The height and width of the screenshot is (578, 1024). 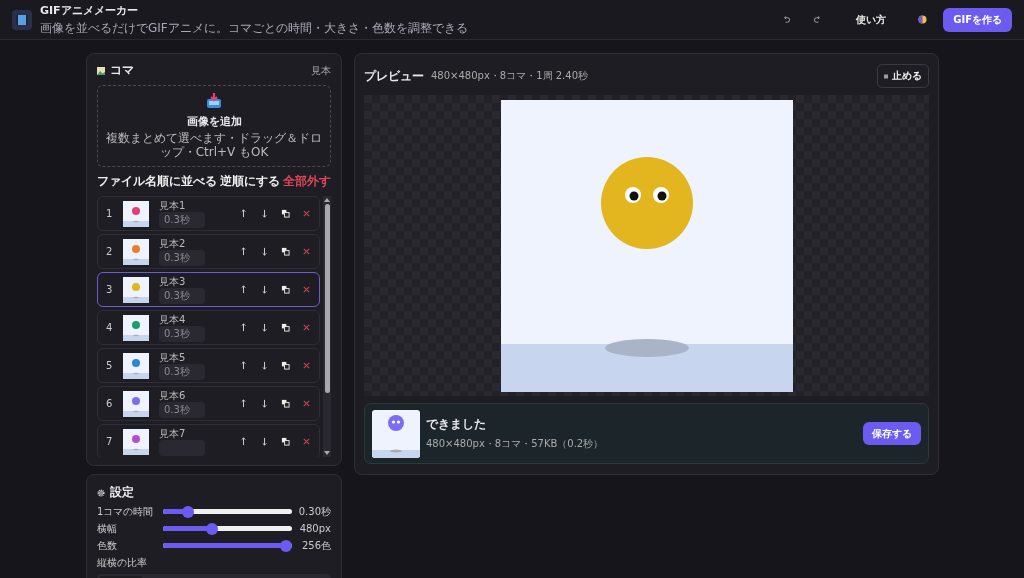 I want to click on frame-row: 5 見本5 0.3秒, so click(x=208, y=365).